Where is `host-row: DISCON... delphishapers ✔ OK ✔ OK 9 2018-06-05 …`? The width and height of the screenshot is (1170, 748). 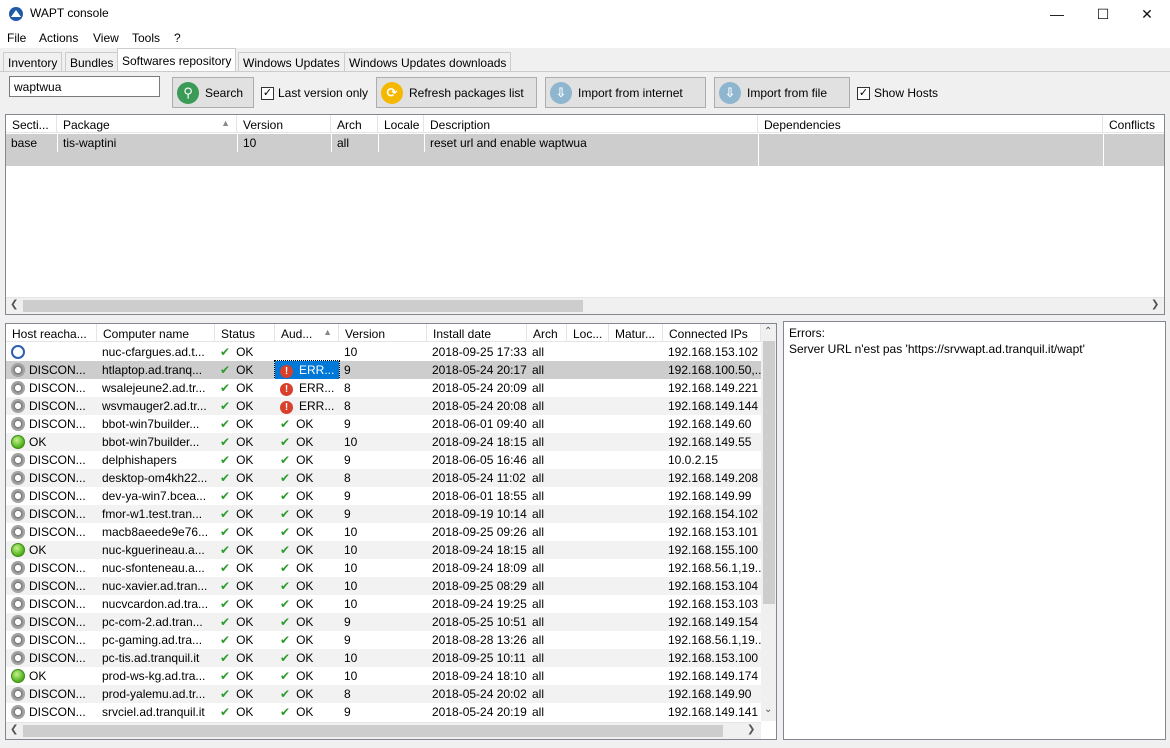 host-row: DISCON... delphishapers ✔ OK ✔ OK 9 2018-06-05 … is located at coordinates (383, 460).